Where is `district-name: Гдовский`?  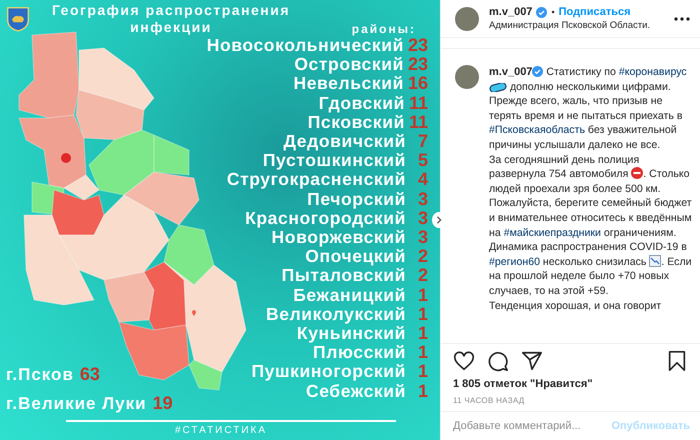 district-name: Гдовский is located at coordinates (361, 103).